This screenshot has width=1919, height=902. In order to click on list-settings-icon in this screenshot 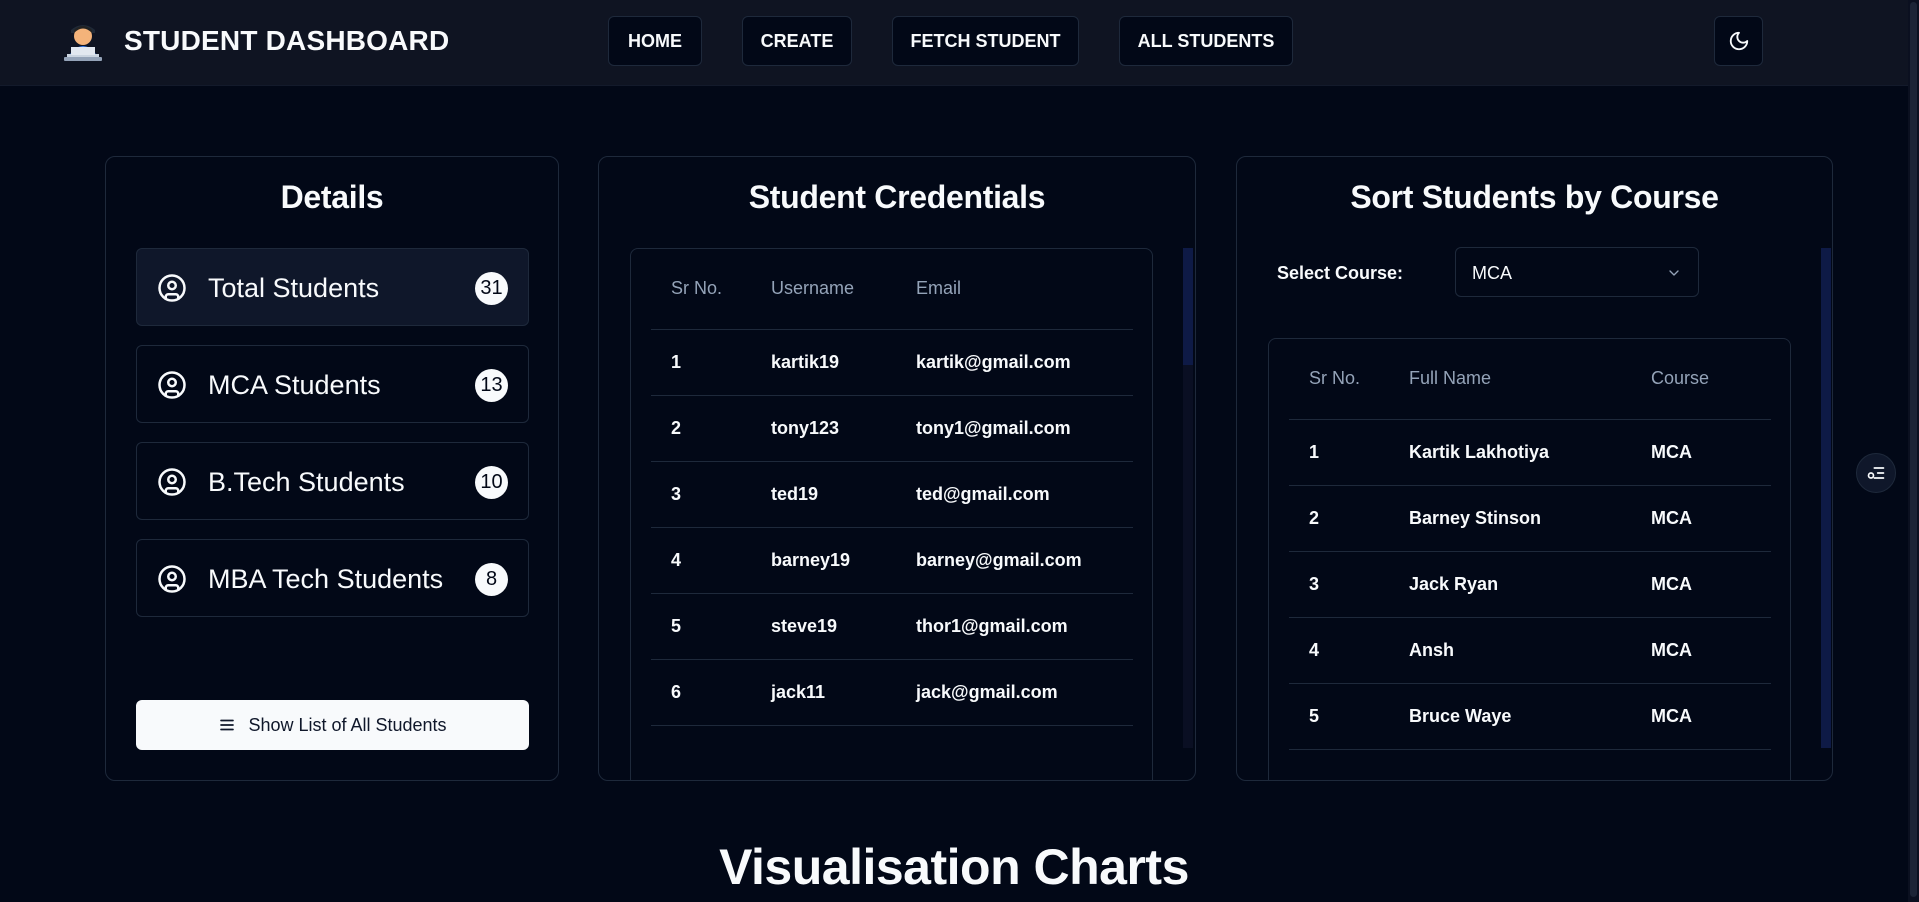, I will do `click(1876, 473)`.